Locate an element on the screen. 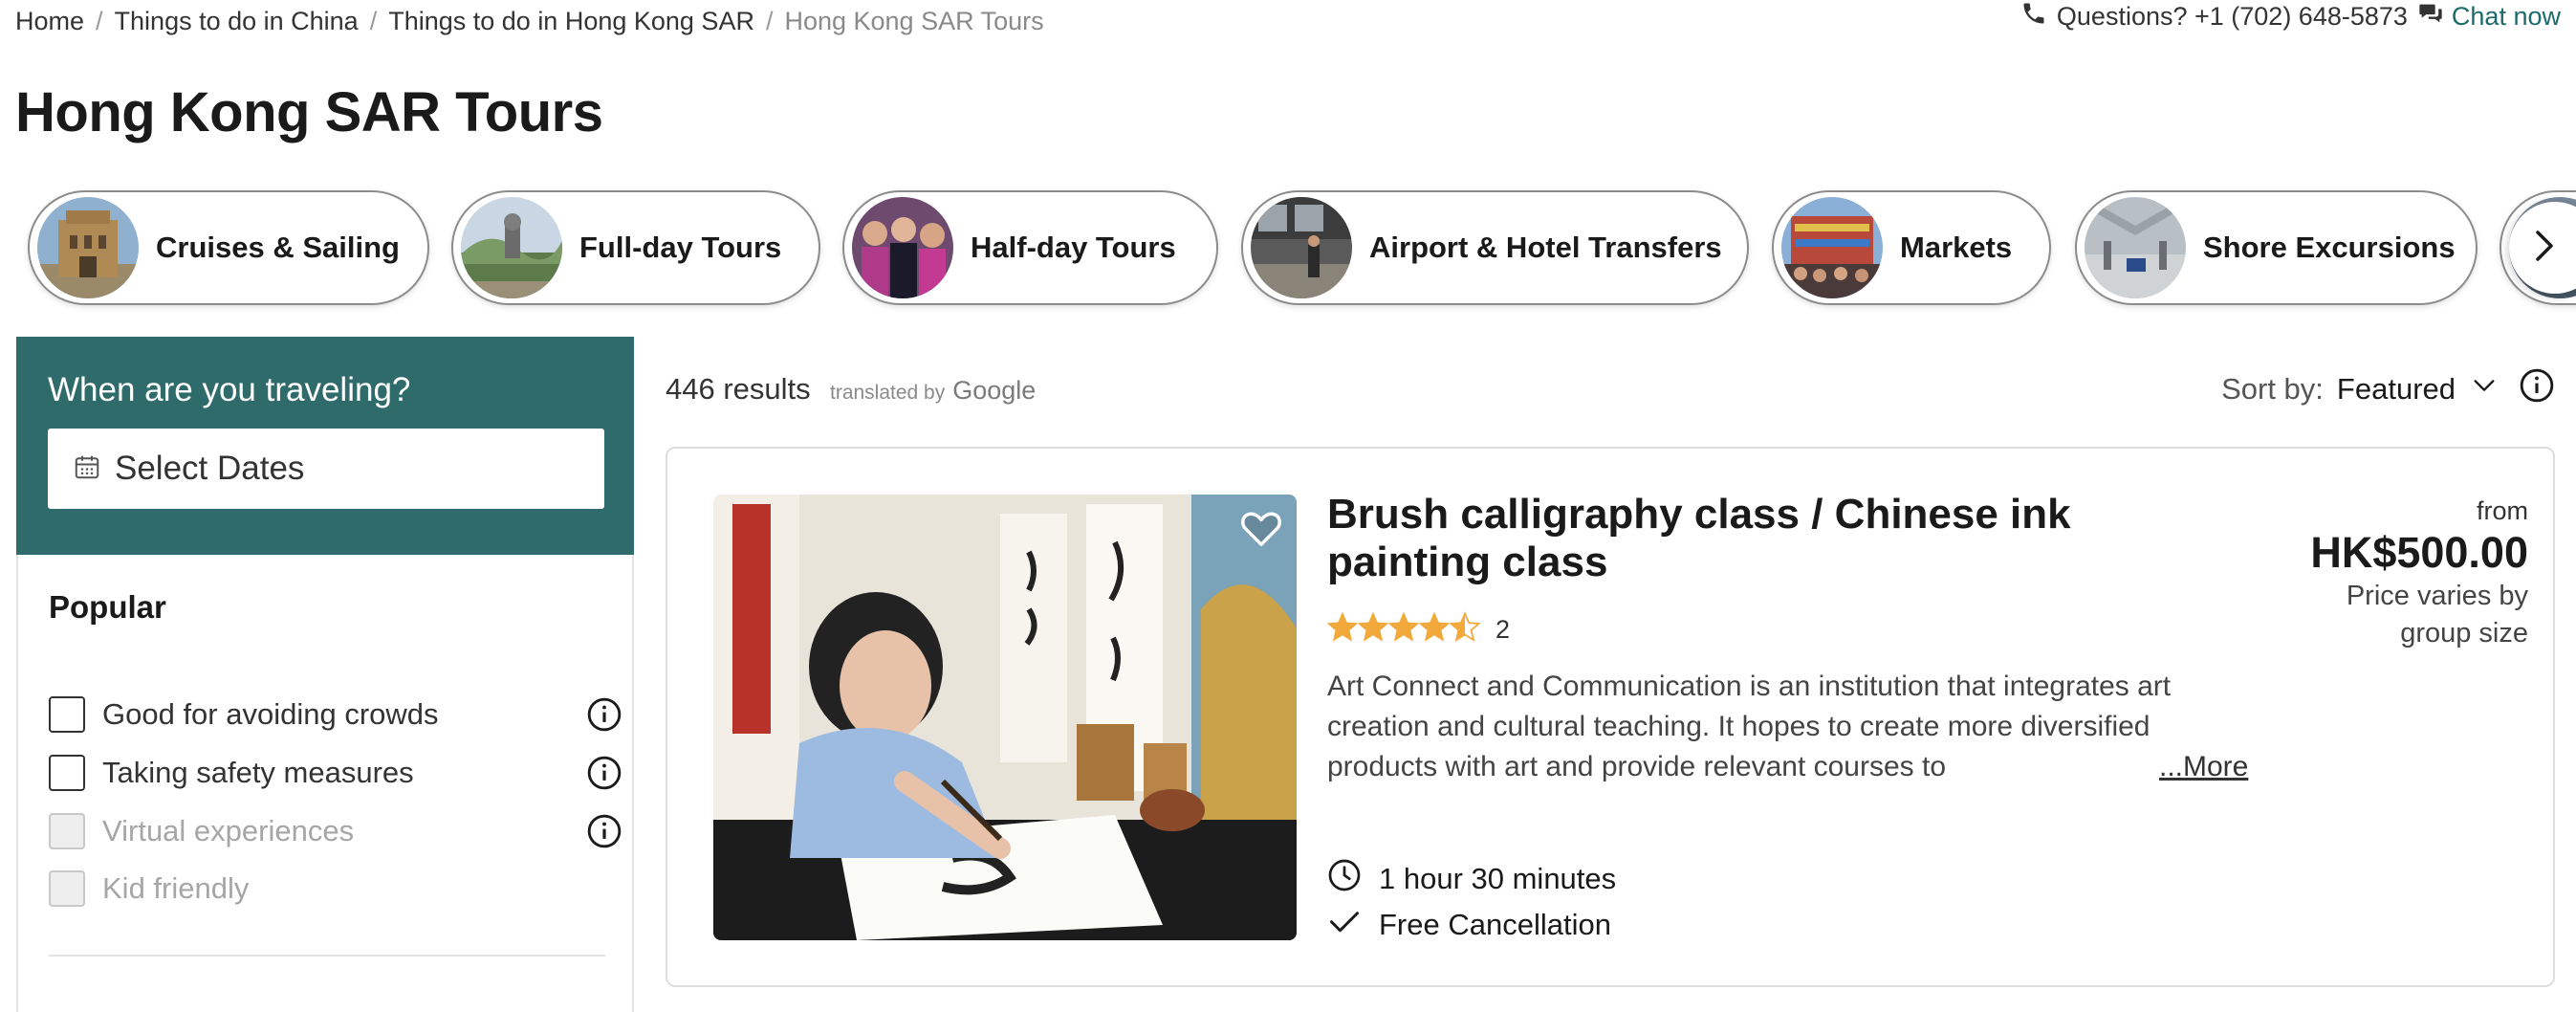 The height and width of the screenshot is (1012, 2576). category-label: Markets is located at coordinates (1956, 247).